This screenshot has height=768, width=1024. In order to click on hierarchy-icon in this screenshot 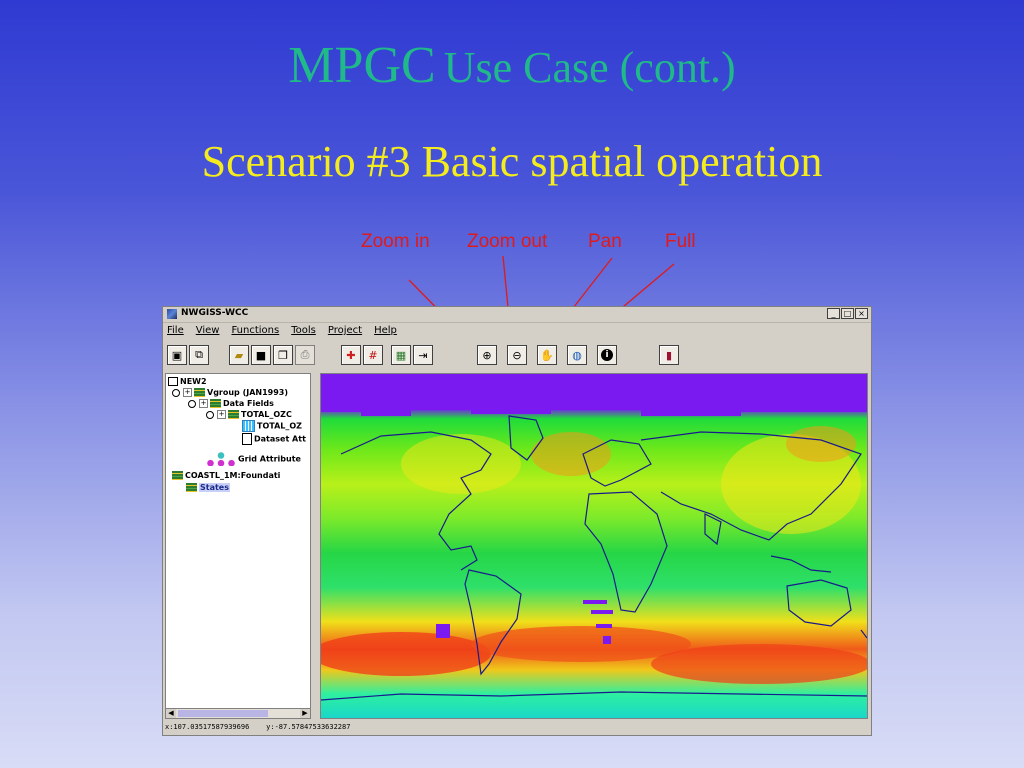, I will do `click(221, 459)`.